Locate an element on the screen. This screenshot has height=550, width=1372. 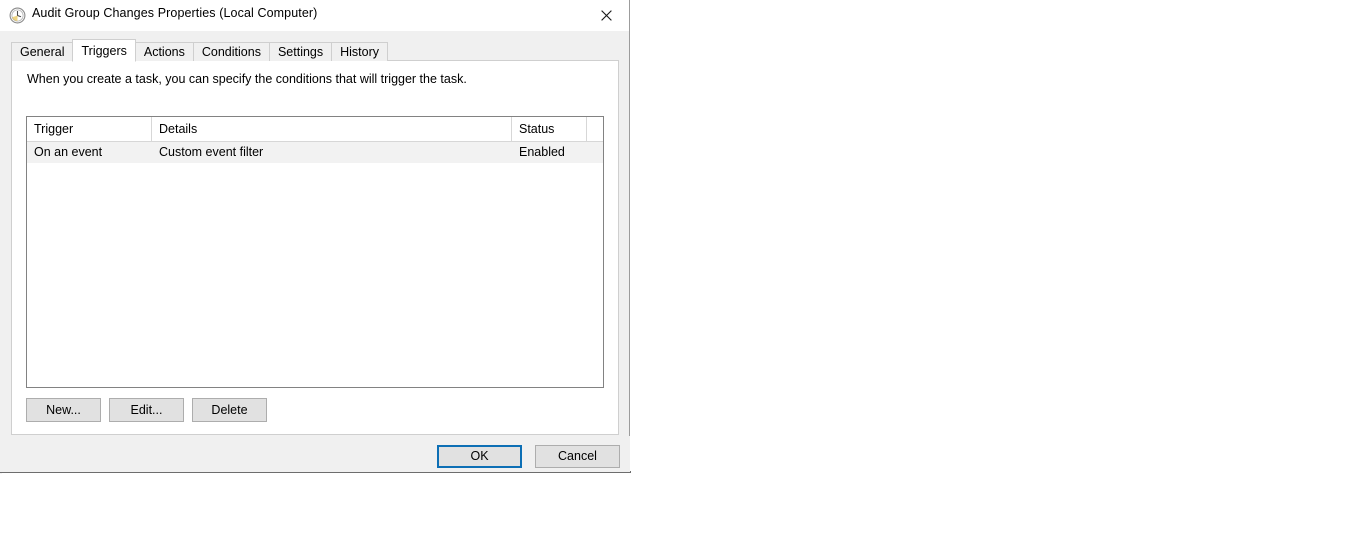
tab-history-label: History is located at coordinates (360, 52).